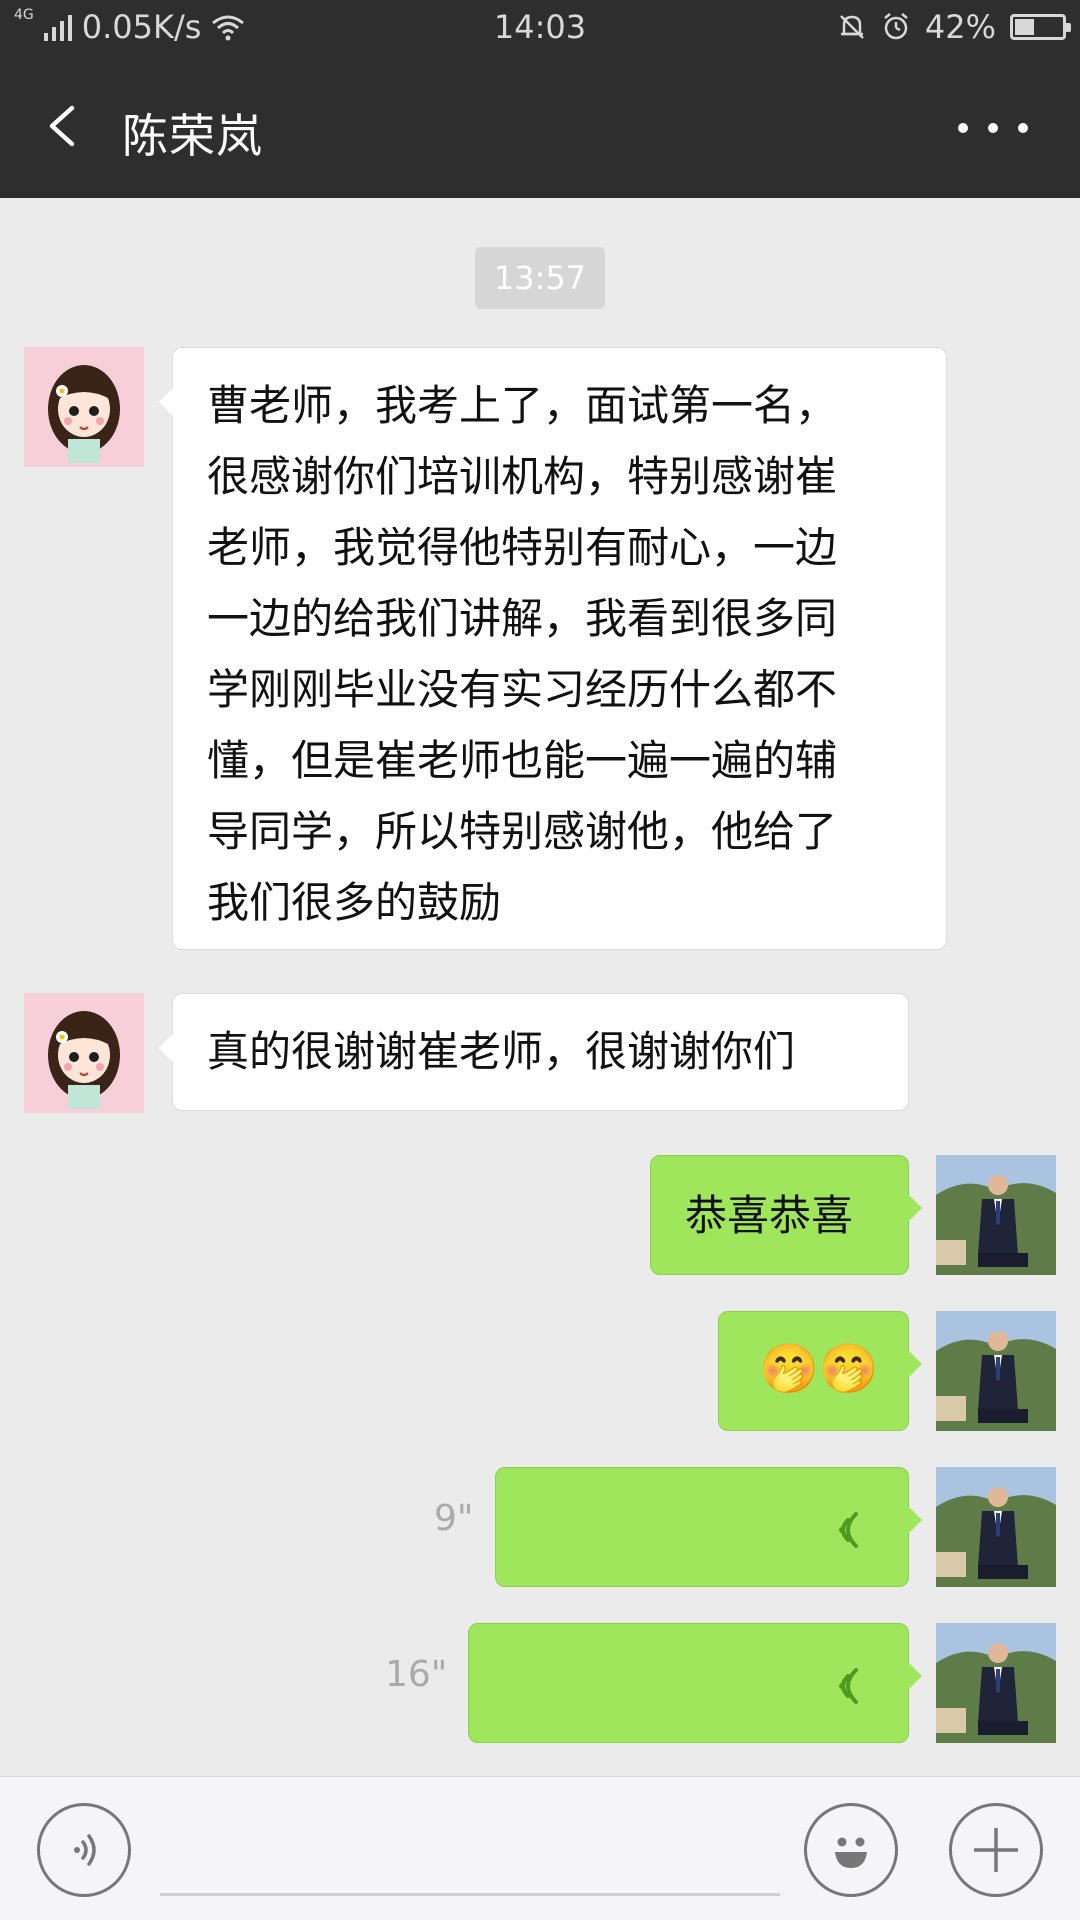  I want to click on message-bubble-sent: 恭喜恭喜, so click(786, 1215).